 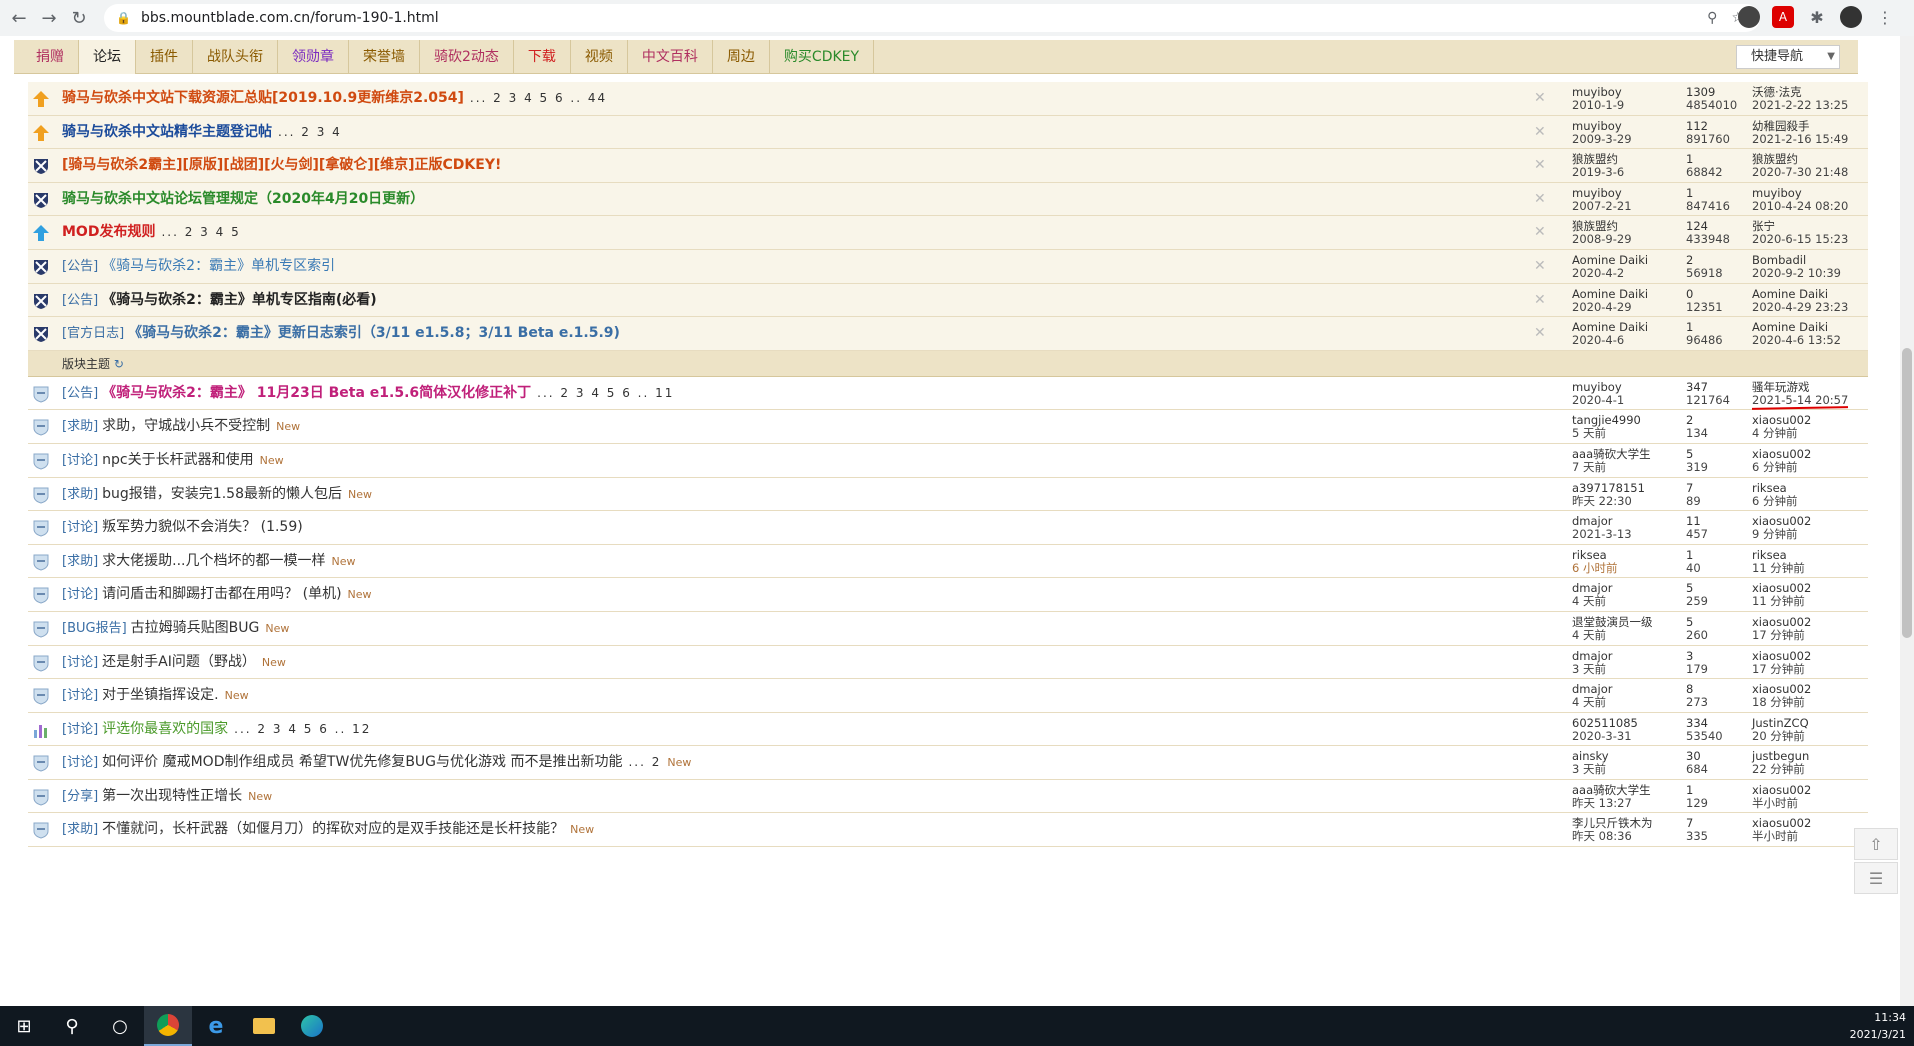 I want to click on windows-start-icon: ⊞, so click(x=24, y=1026).